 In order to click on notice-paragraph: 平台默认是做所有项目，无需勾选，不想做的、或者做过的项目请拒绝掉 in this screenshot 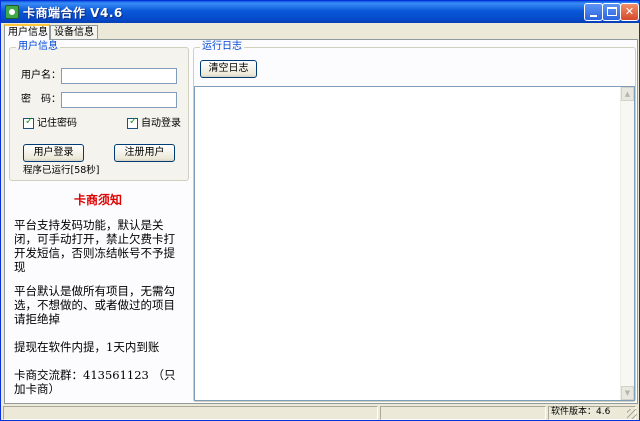, I will do `click(94, 305)`.